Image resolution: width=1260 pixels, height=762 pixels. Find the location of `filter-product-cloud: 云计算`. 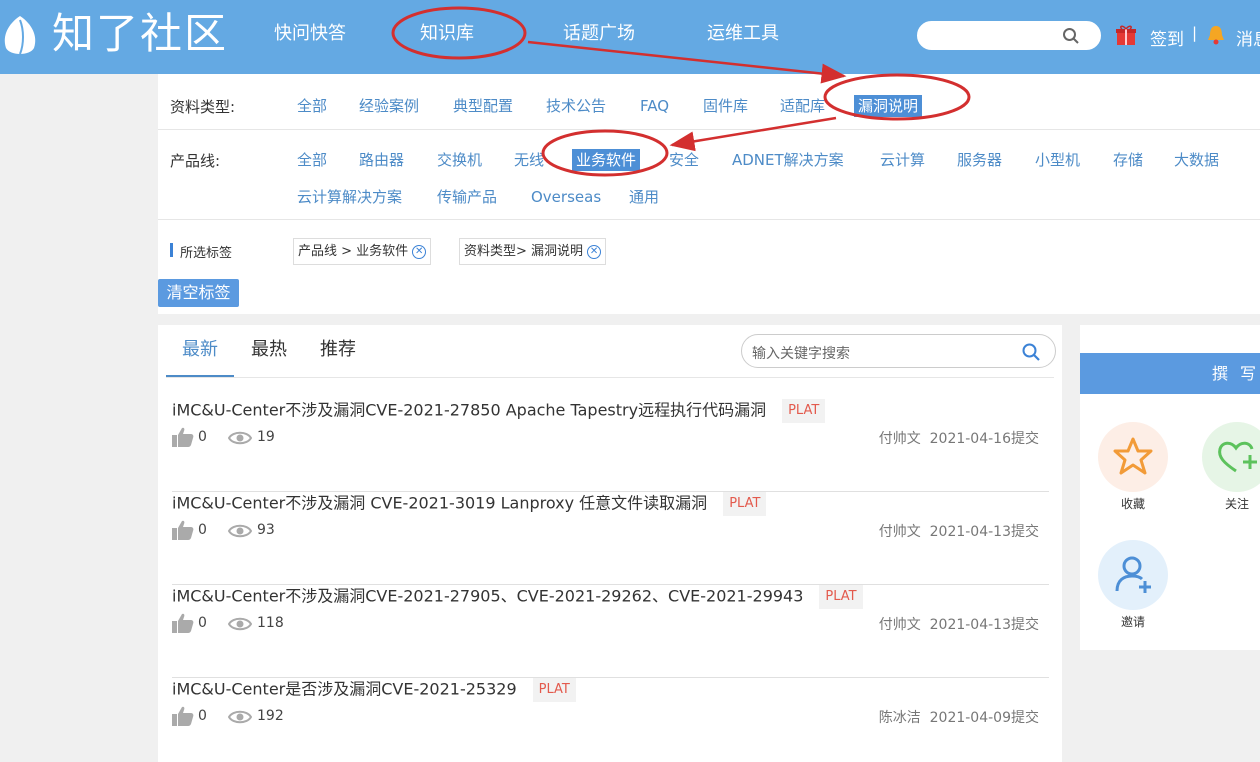

filter-product-cloud: 云计算 is located at coordinates (902, 160).